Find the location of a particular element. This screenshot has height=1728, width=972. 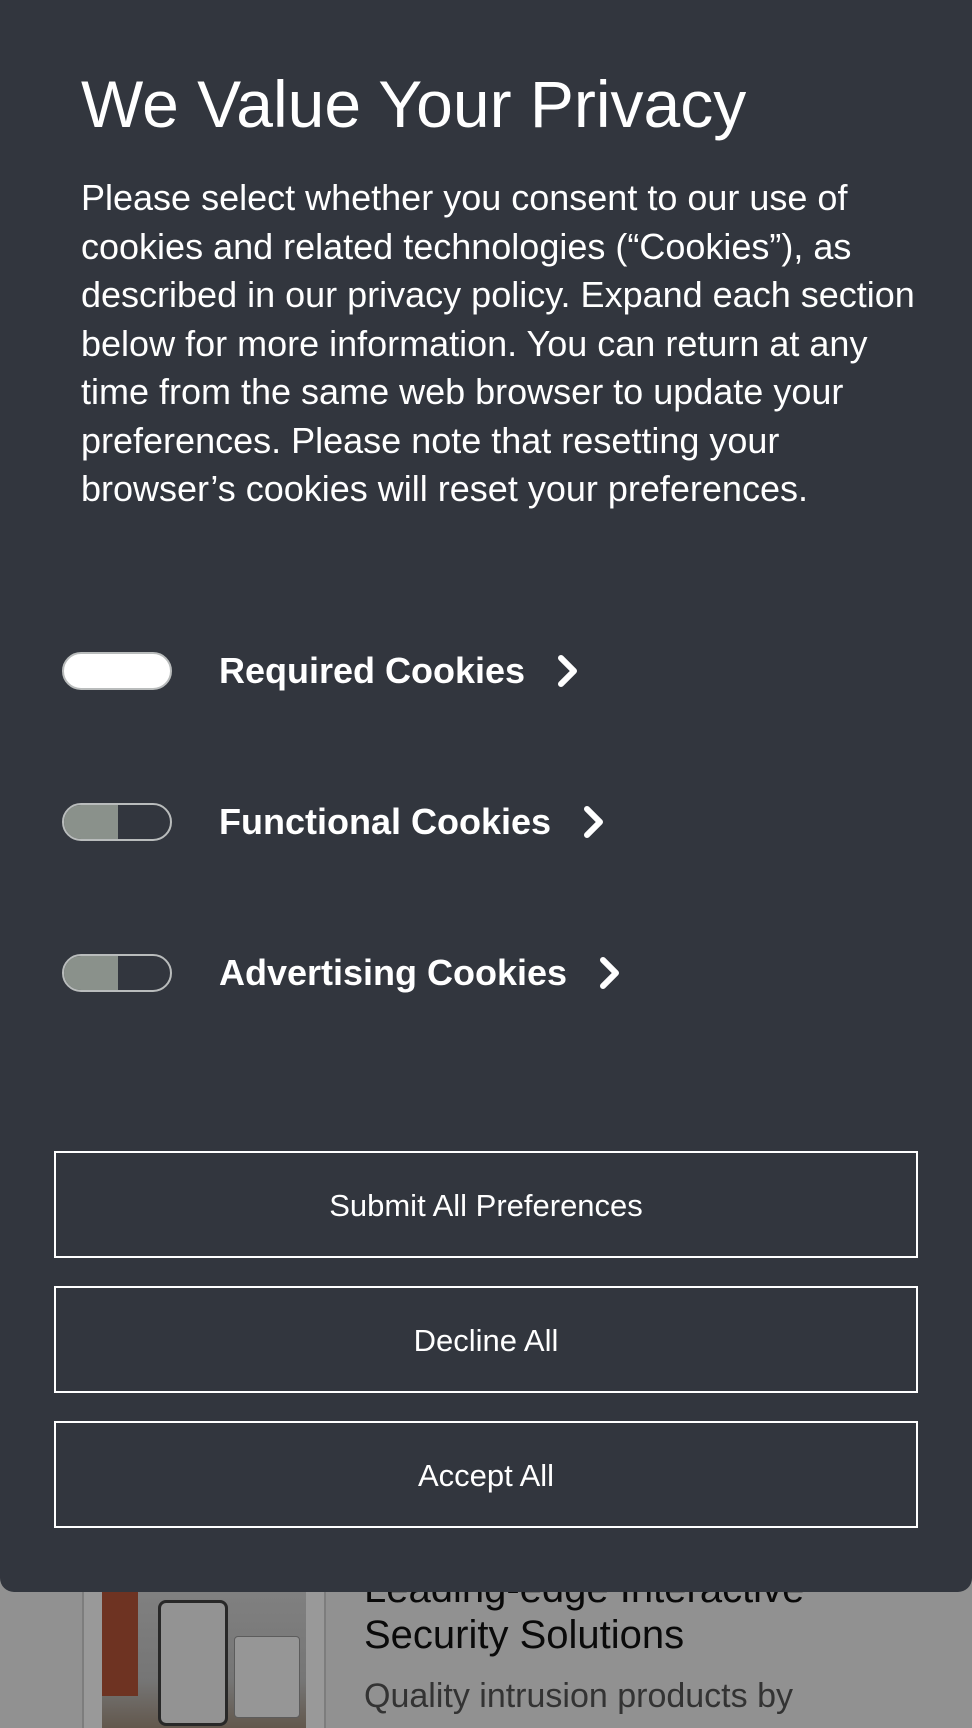

cookie-row-functional: Functional Cookies is located at coordinates (412, 822).